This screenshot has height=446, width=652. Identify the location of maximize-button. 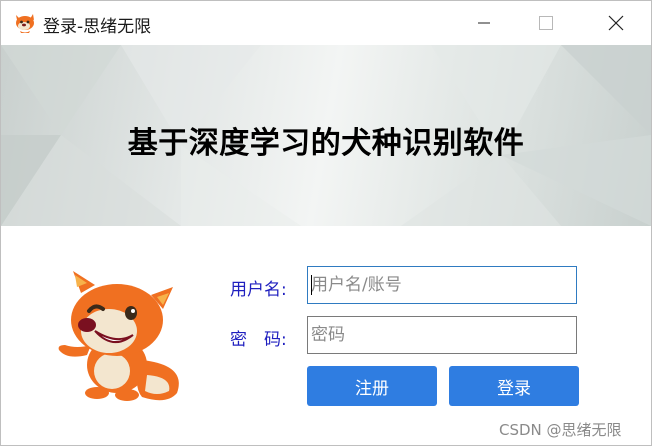
(546, 23).